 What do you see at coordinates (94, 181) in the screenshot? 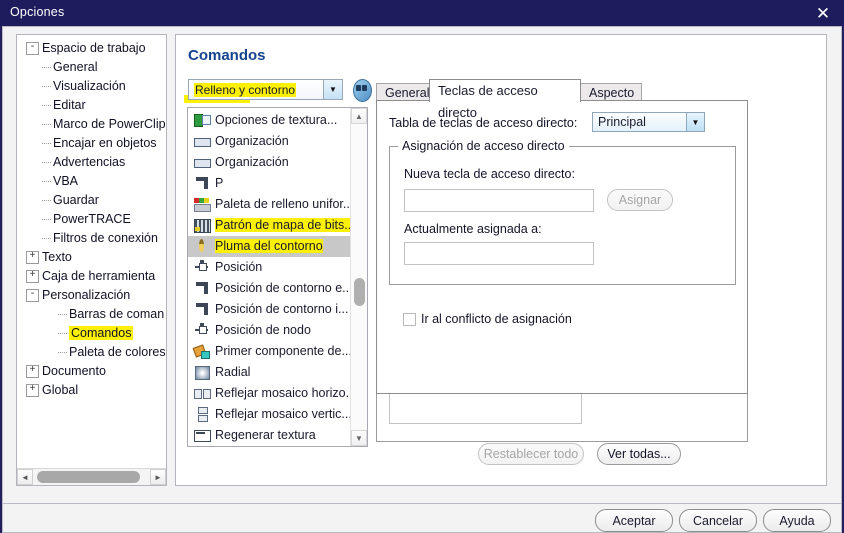
I see `tree-item-vba: VBA` at bounding box center [94, 181].